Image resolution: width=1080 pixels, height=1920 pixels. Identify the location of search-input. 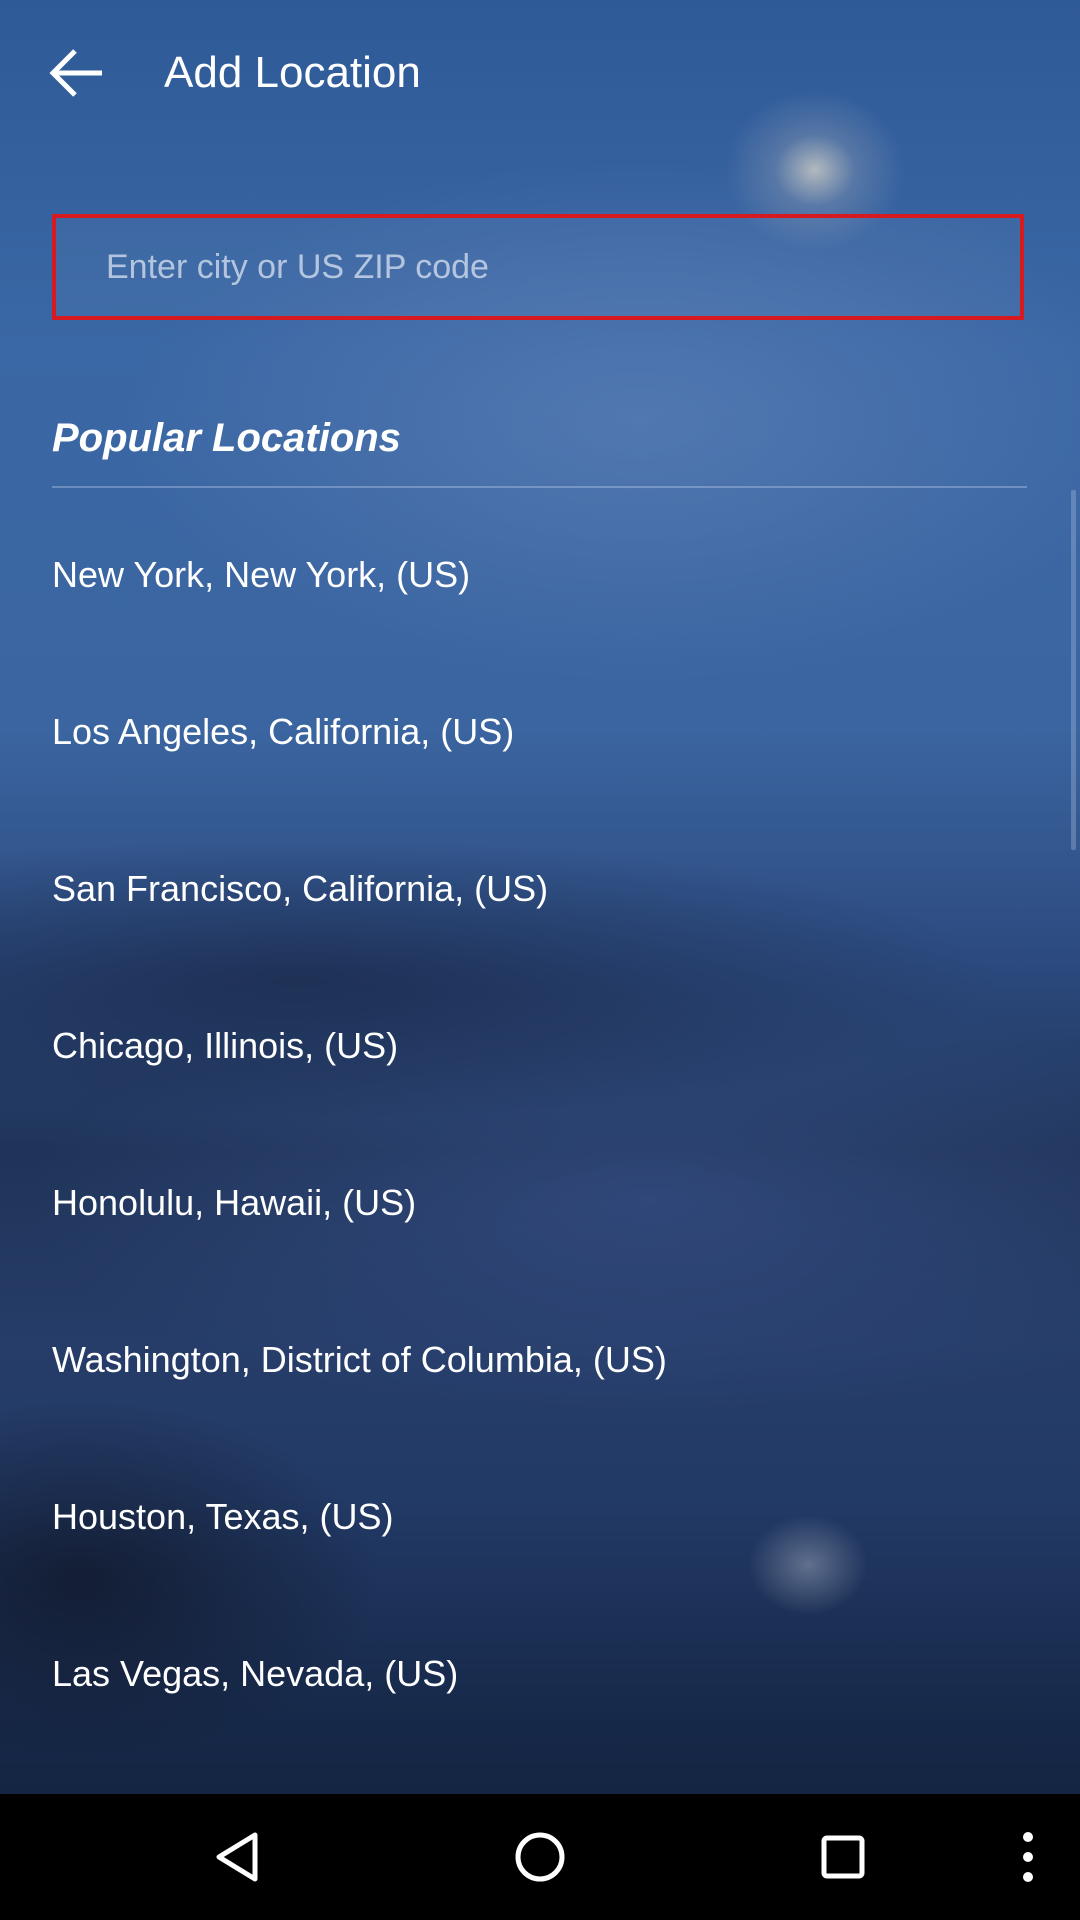
(546, 267).